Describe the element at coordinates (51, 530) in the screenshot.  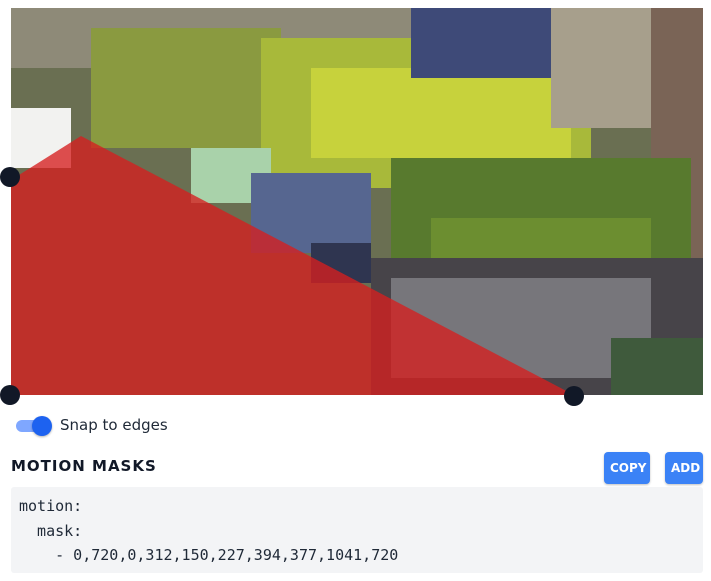
I see `config-line: mask:` at that location.